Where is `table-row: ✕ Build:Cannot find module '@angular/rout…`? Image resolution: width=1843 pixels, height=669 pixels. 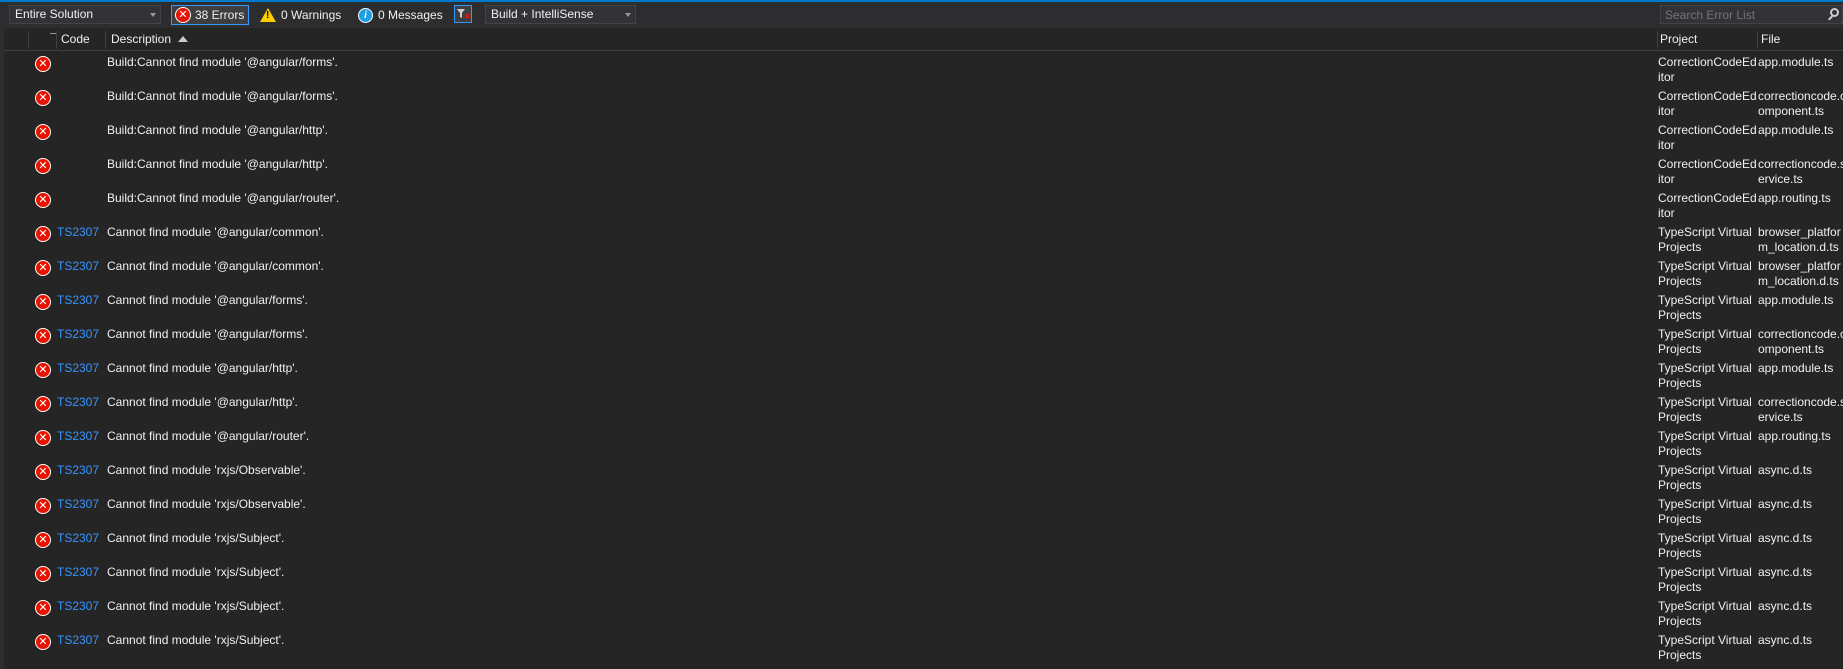 table-row: ✕ Build:Cannot find module '@angular/rout… is located at coordinates (923, 204).